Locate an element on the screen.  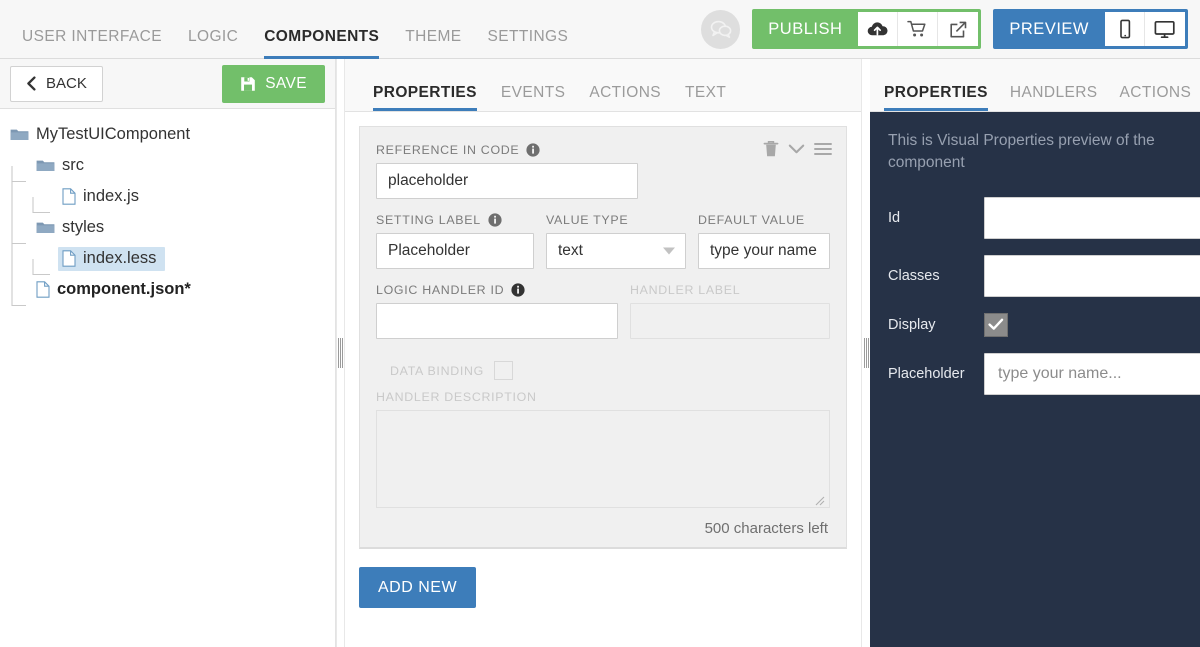
preview-field-label: Display is located at coordinates (912, 324).